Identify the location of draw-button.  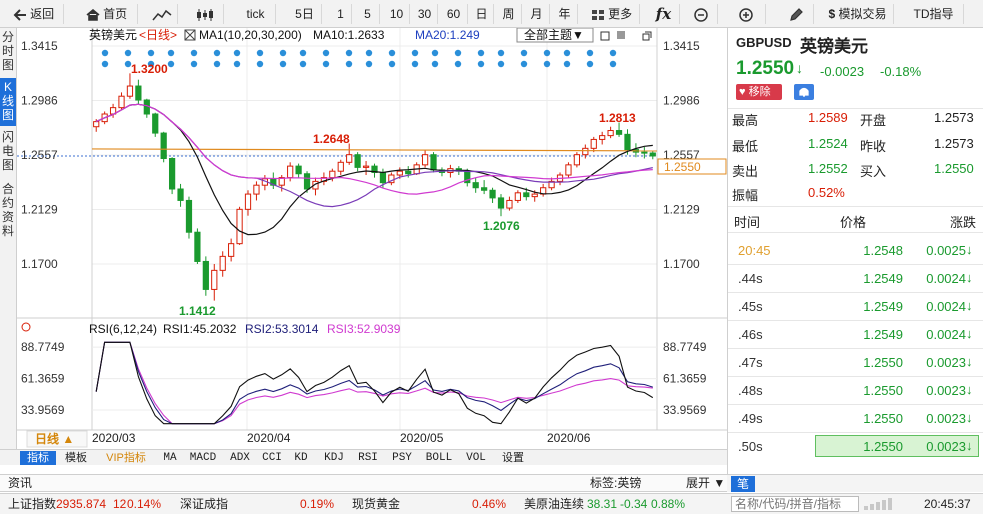
(796, 14).